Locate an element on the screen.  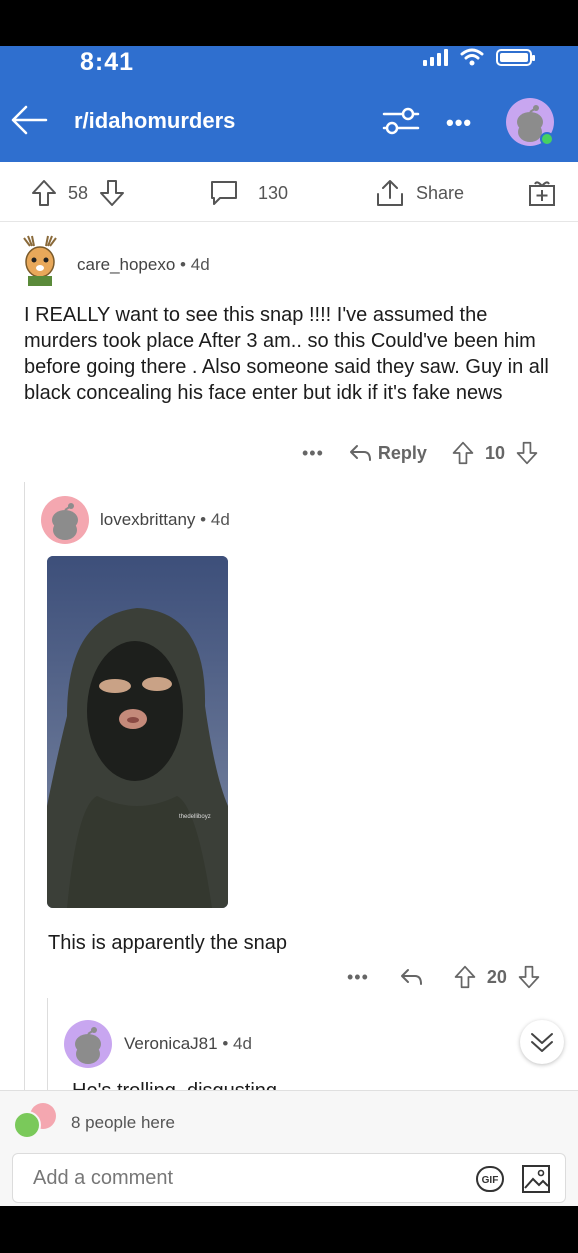
battery-icon is located at coordinates (515, 57).